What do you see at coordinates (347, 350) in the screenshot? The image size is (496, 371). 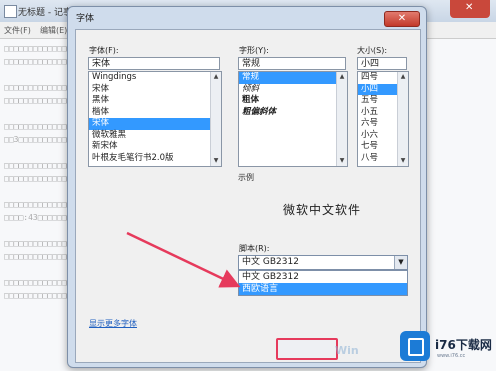 I see `watermark-faint-logo: Win` at bounding box center [347, 350].